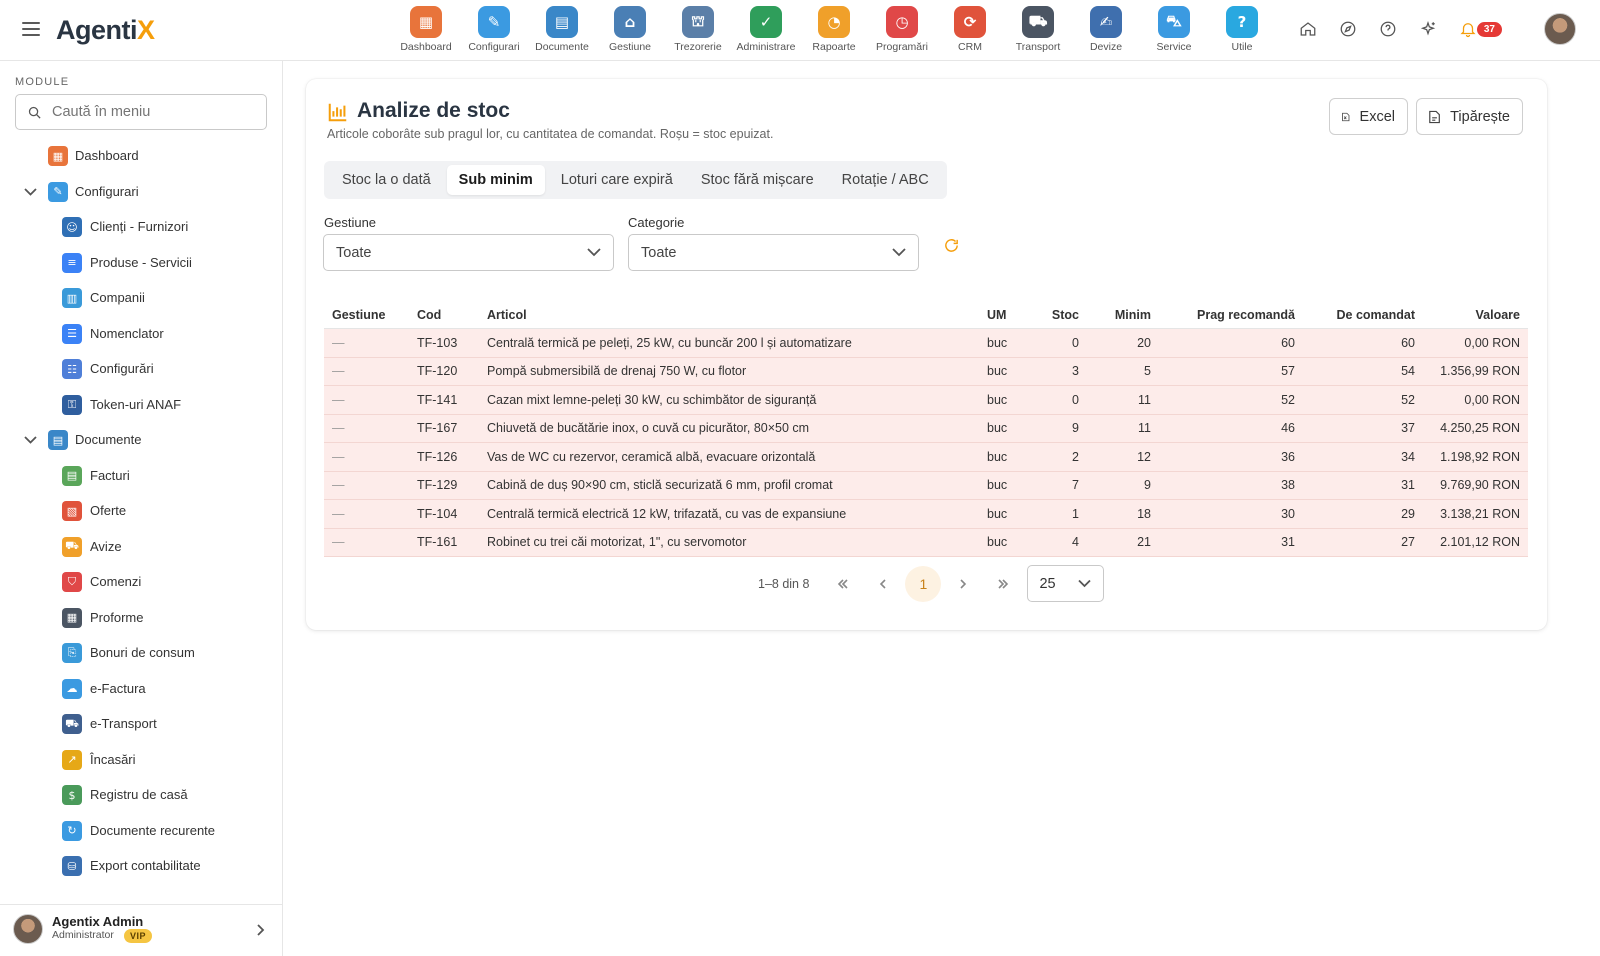  What do you see at coordinates (141, 795) in the screenshot?
I see `sidebar-item-registru-de-cas-: $ Registru de casă` at bounding box center [141, 795].